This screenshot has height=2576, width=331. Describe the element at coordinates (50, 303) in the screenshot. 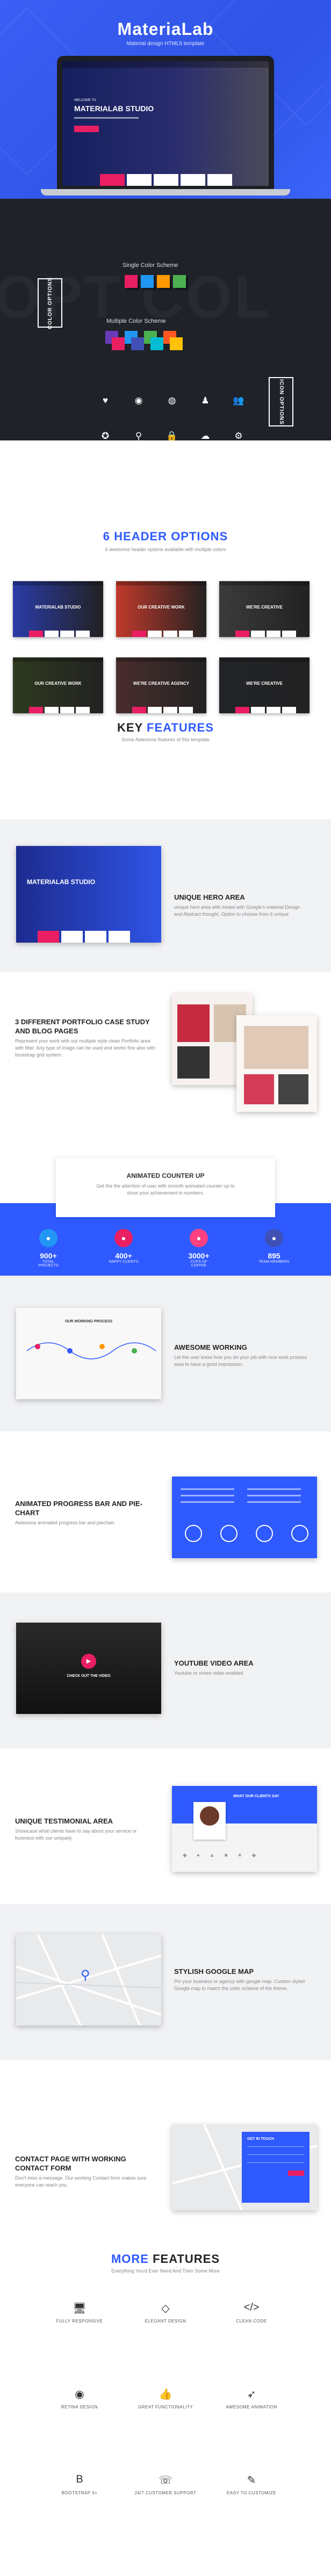

I see `color-options-label: COLOR OPTIONS` at that location.